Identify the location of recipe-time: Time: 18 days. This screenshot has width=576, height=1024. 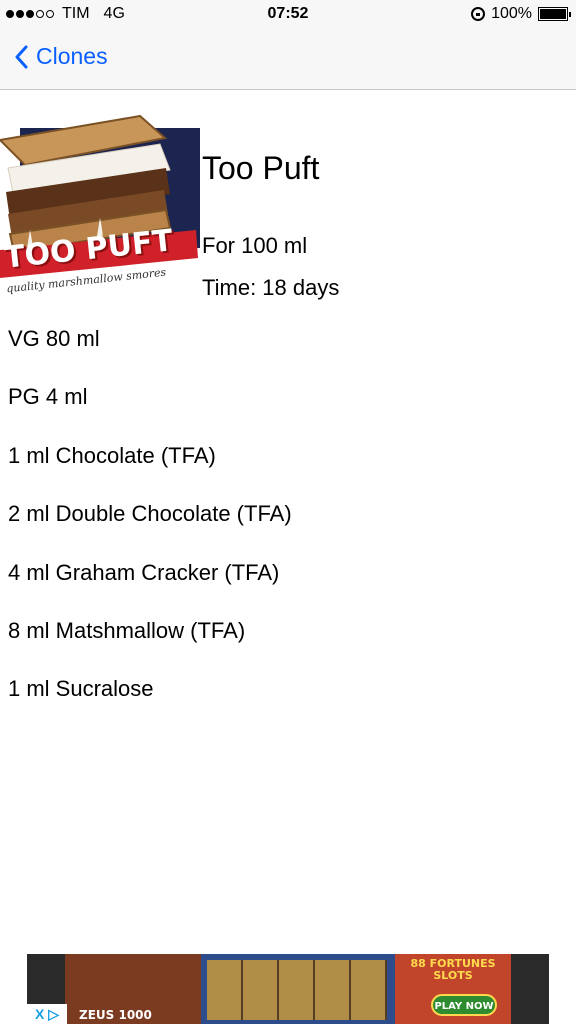
(271, 287).